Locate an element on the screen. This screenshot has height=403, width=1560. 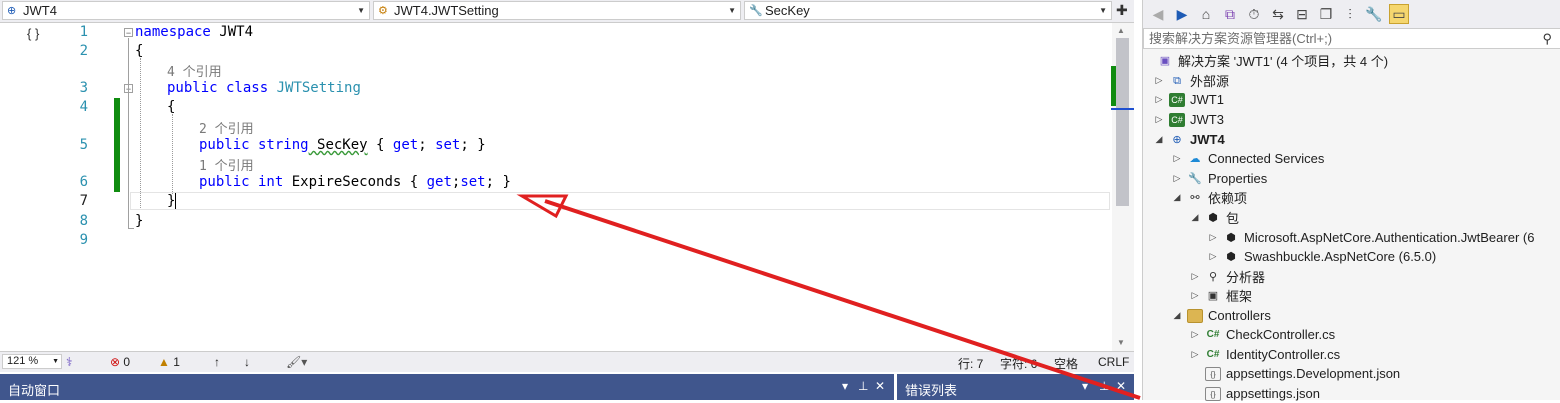
annotation-arrow-head is located at coordinates (542, 206).